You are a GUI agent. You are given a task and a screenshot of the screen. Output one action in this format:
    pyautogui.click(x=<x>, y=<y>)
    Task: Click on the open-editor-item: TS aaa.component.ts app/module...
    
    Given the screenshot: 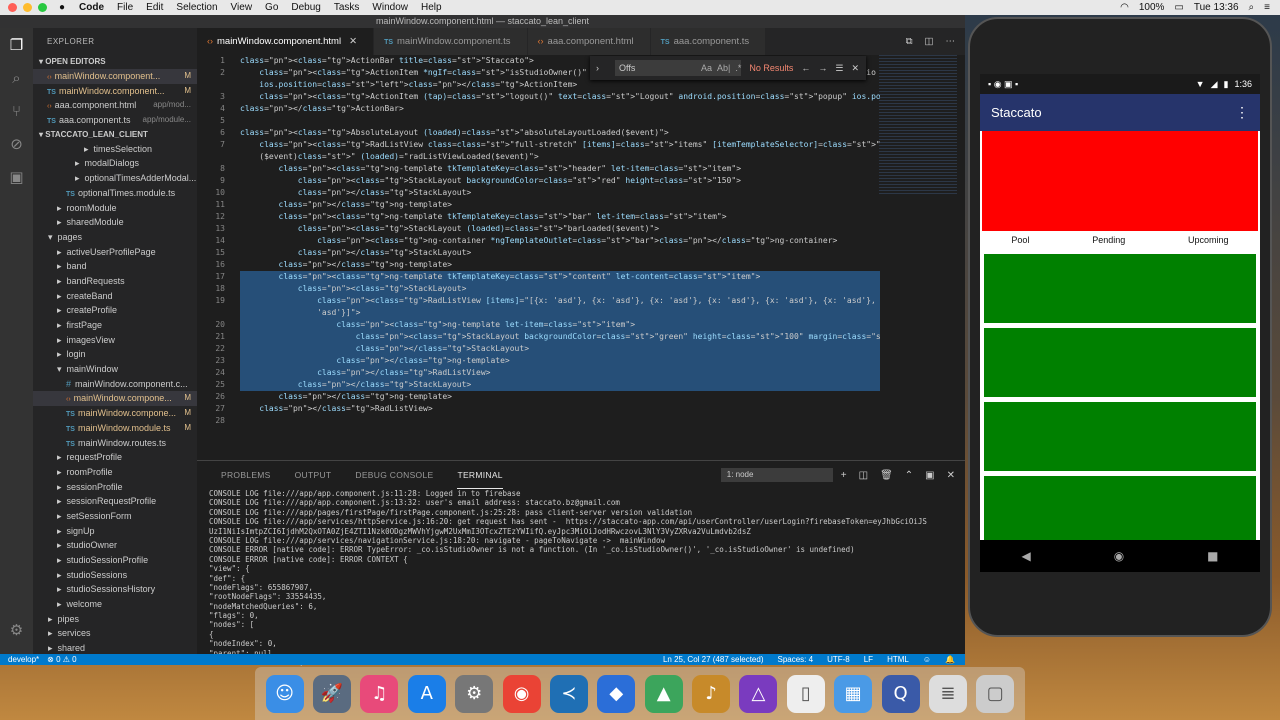 What is the action you would take?
    pyautogui.click(x=115, y=120)
    